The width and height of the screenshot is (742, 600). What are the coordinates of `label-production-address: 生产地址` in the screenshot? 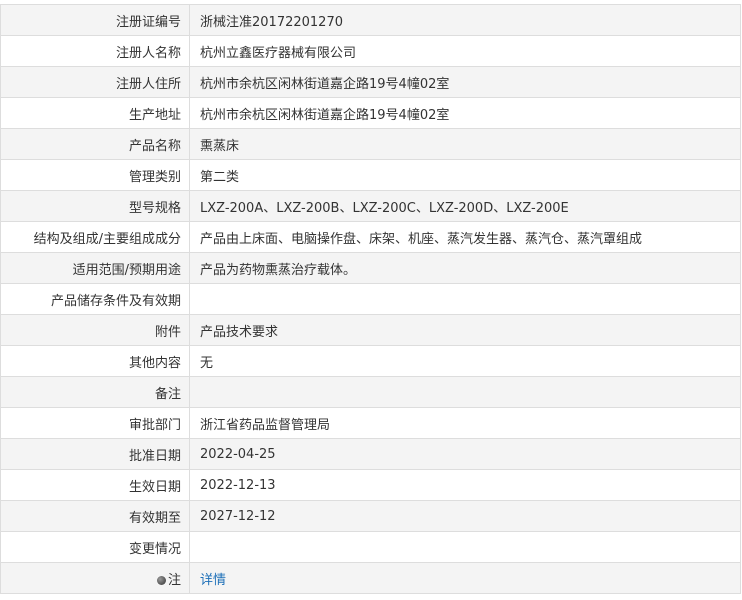 It's located at (95, 113).